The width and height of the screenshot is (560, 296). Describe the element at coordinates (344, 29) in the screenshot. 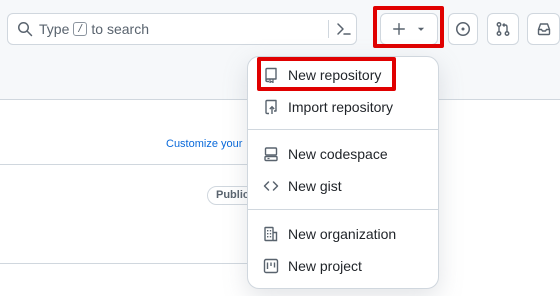

I see `command-palette-icon` at that location.